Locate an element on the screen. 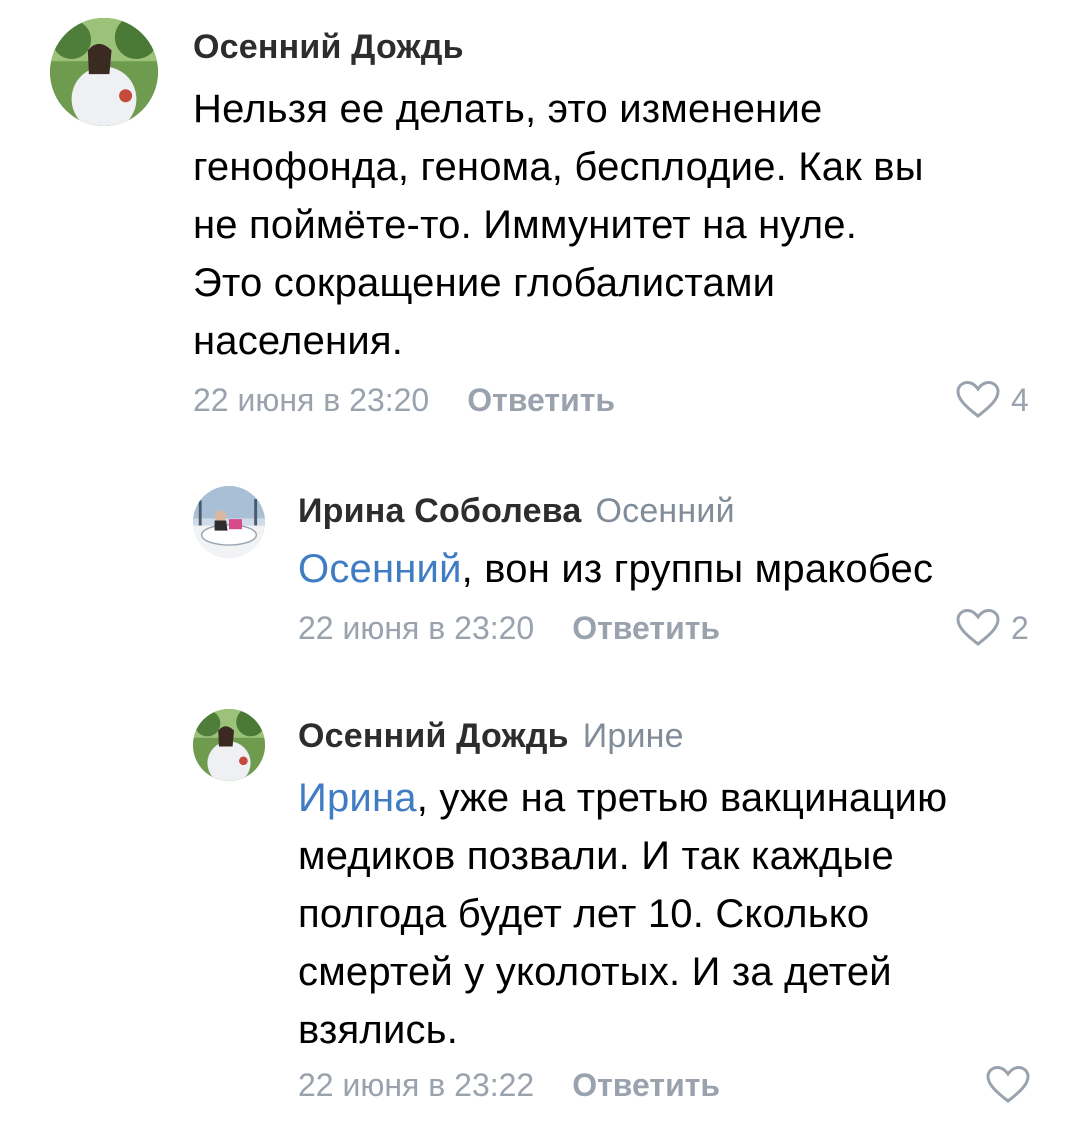 This screenshot has height=1145, width=1080. like-button: 4 is located at coordinates (992, 400).